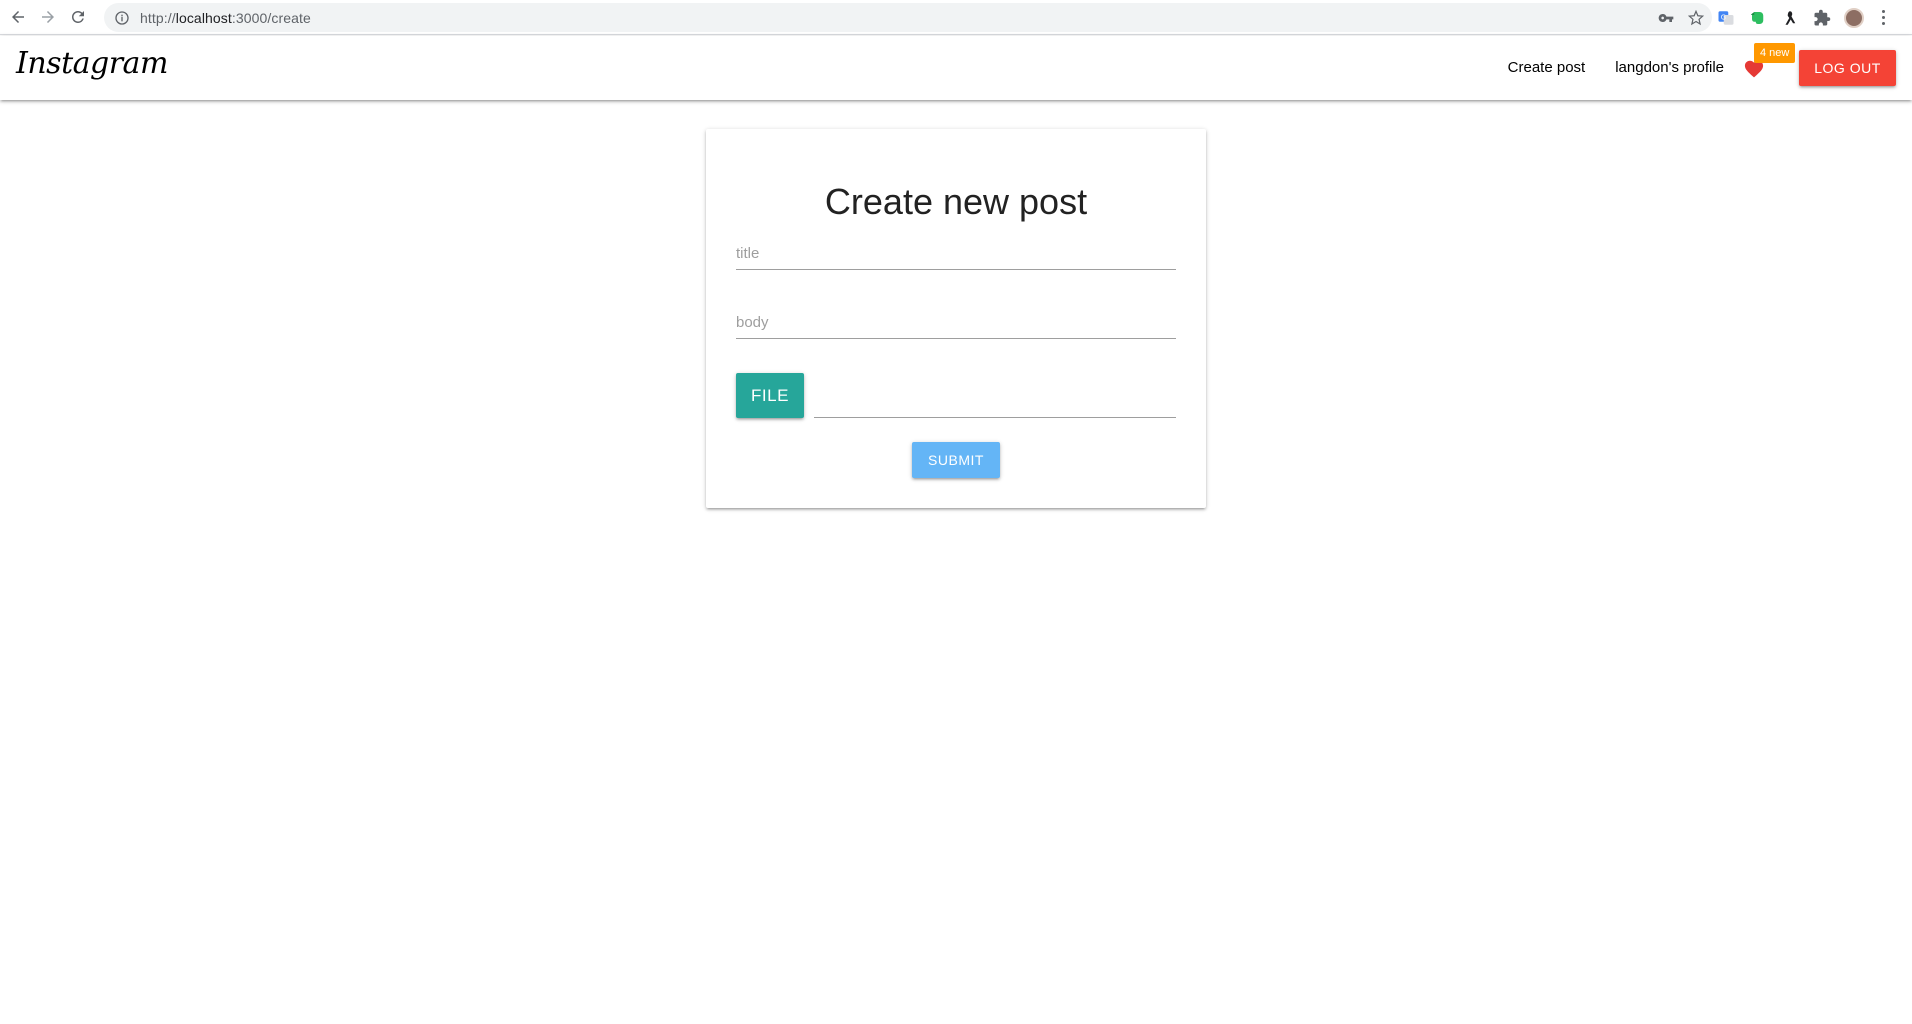 The height and width of the screenshot is (1024, 1912). I want to click on puzzle-icon, so click(1822, 17).